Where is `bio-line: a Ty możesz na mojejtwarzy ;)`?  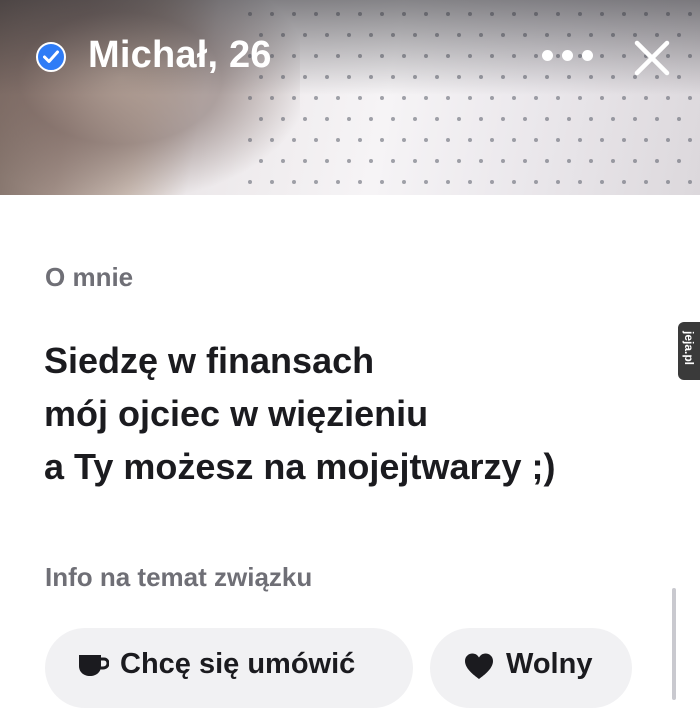 bio-line: a Ty możesz na mojejtwarzy ;) is located at coordinates (300, 466).